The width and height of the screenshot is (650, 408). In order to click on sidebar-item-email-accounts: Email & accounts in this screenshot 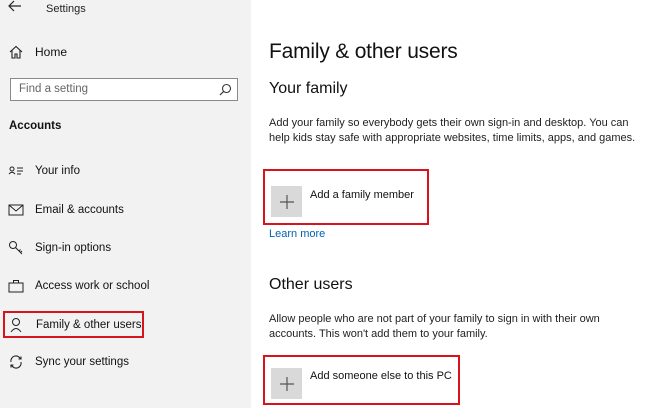, I will do `click(66, 210)`.